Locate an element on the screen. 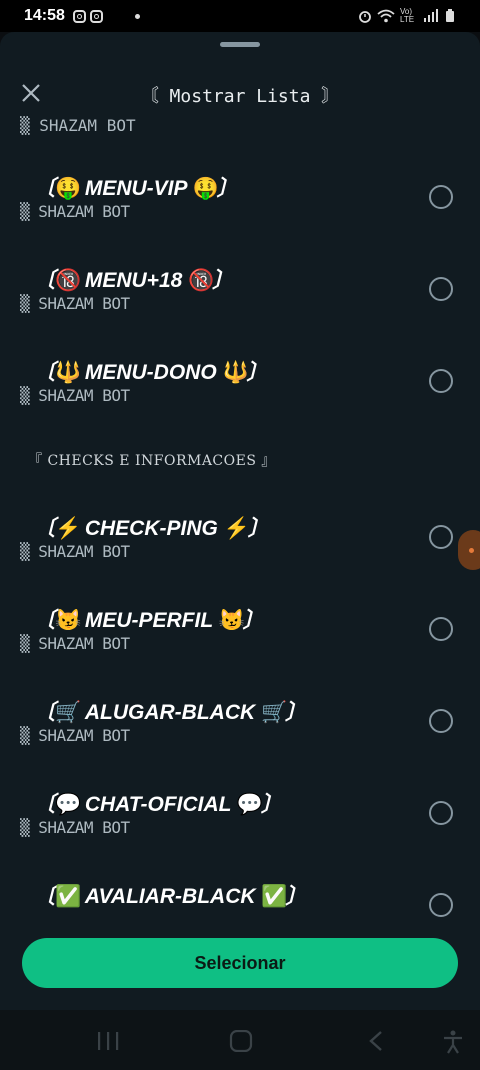  signal-icon is located at coordinates (431, 15).